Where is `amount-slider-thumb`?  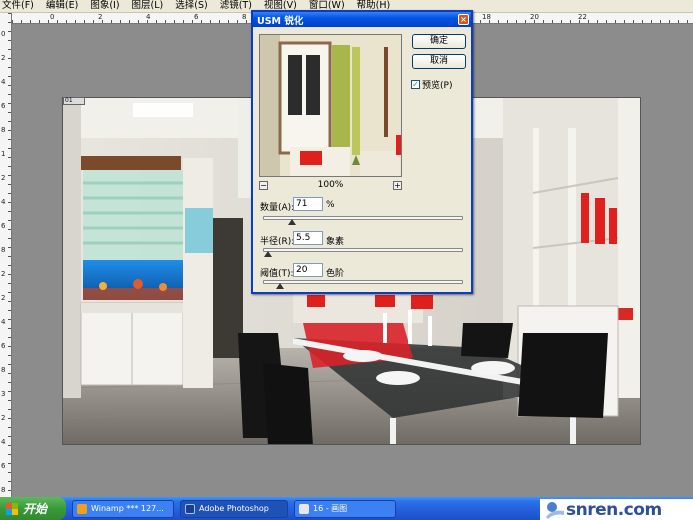
amount-slider-thumb is located at coordinates (291, 222).